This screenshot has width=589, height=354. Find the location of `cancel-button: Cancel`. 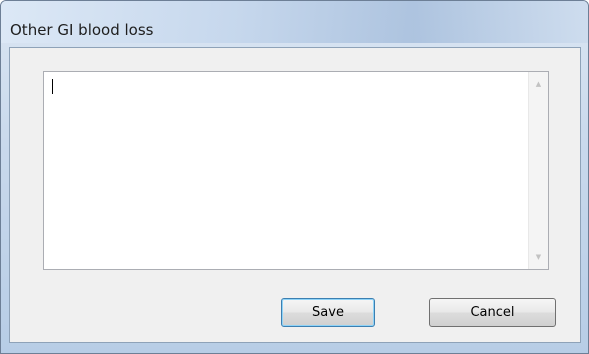

cancel-button: Cancel is located at coordinates (492, 312).